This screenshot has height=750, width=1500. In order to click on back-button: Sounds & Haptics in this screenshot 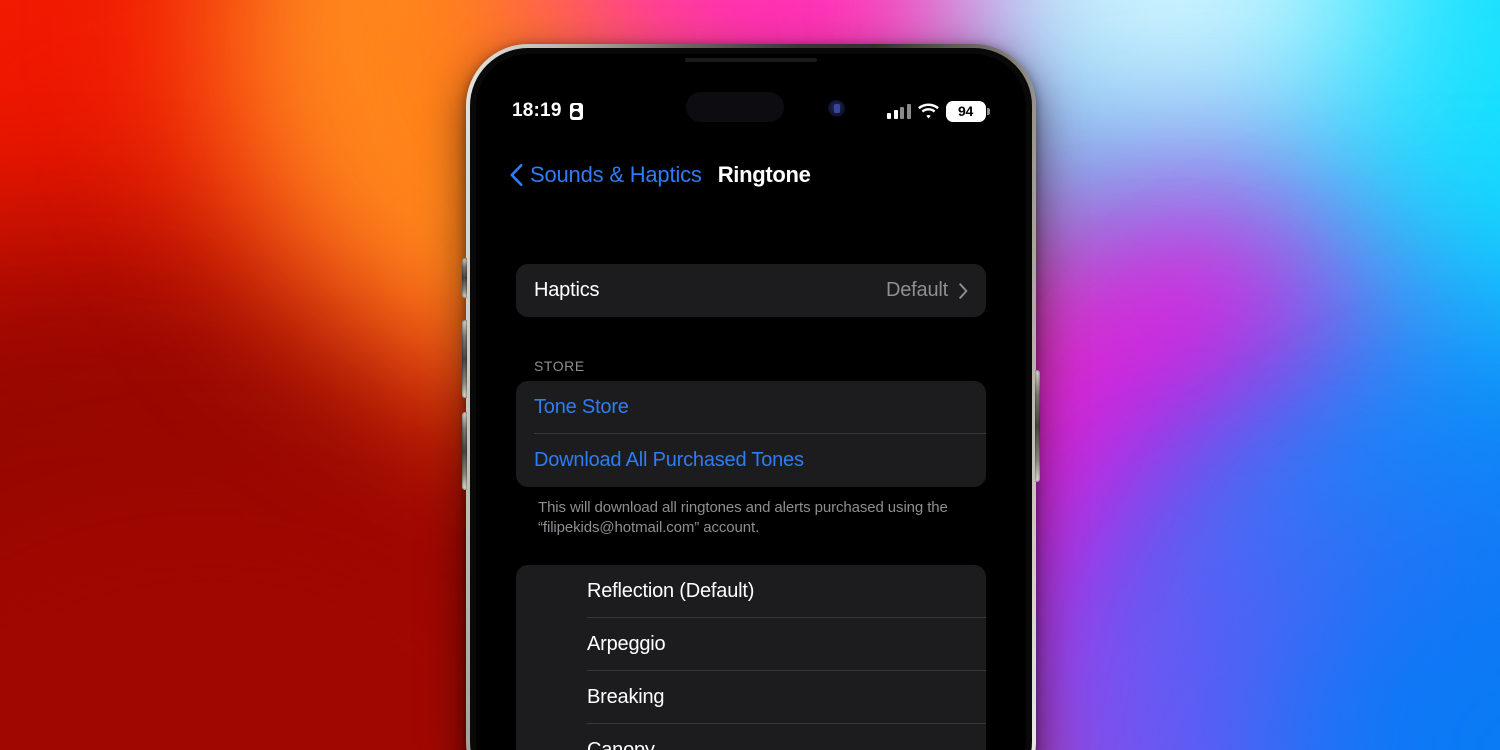, I will do `click(606, 175)`.